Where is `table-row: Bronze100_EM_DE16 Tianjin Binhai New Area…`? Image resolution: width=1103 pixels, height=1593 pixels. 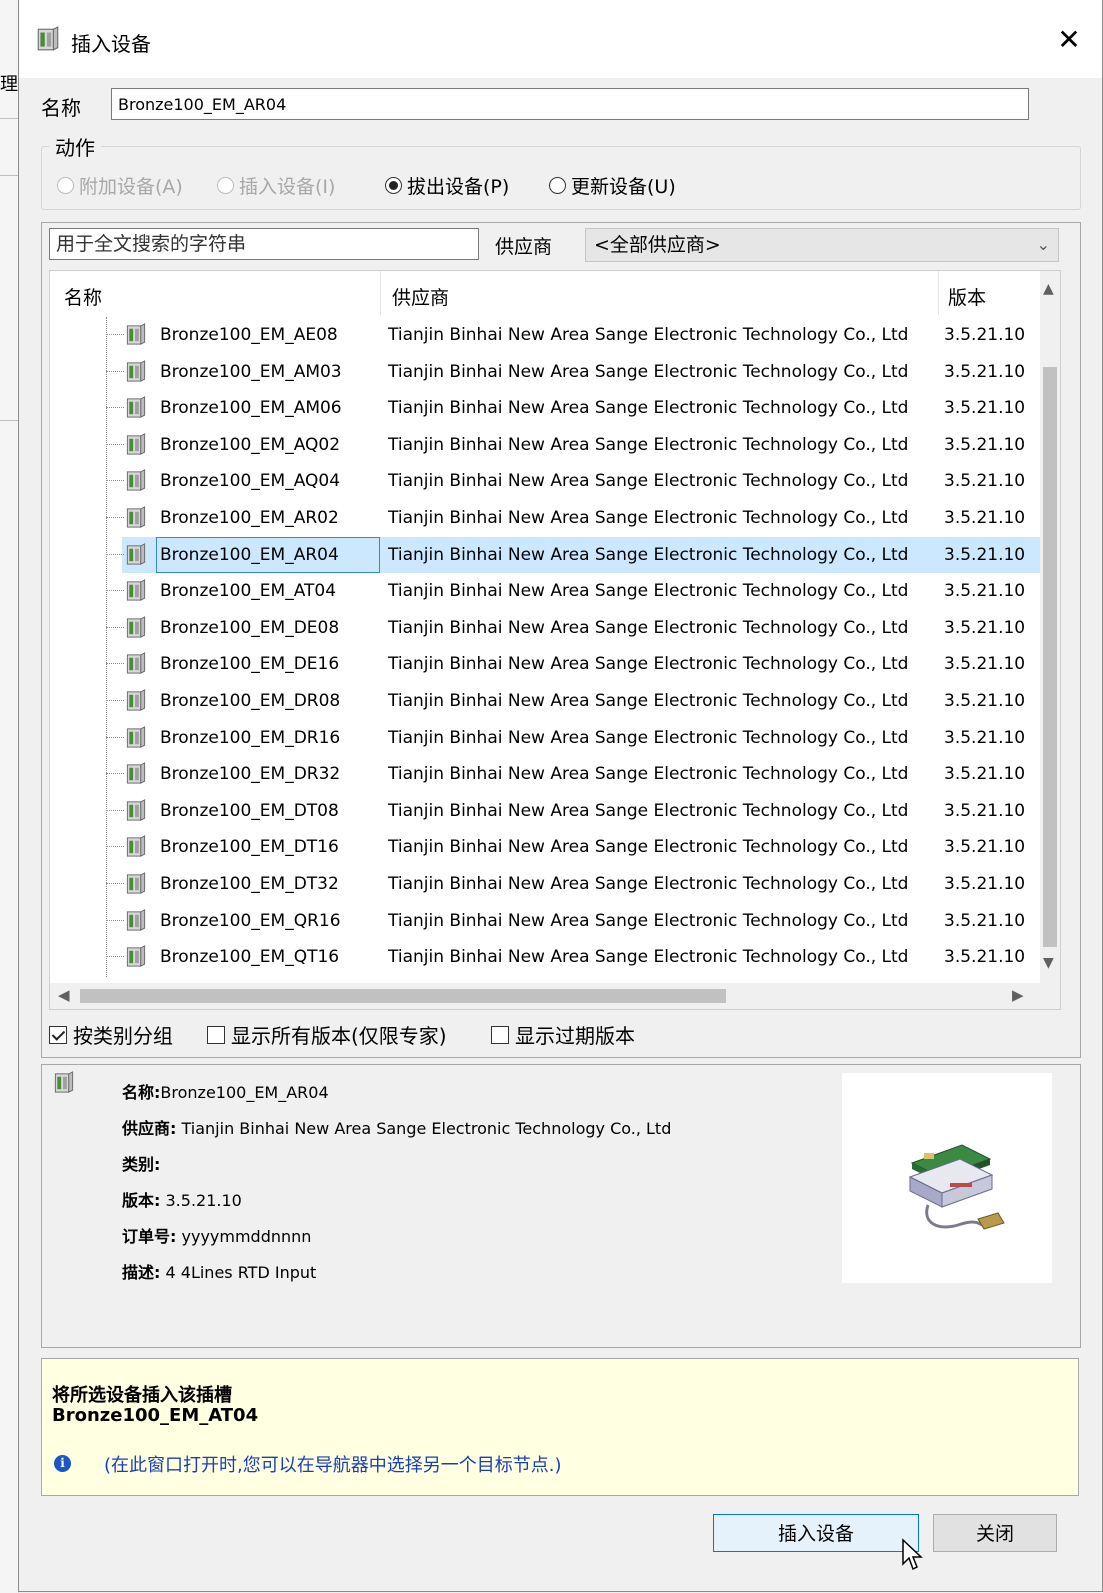
table-row: Bronze100_EM_DE16 Tianjin Binhai New Area… is located at coordinates (545, 664).